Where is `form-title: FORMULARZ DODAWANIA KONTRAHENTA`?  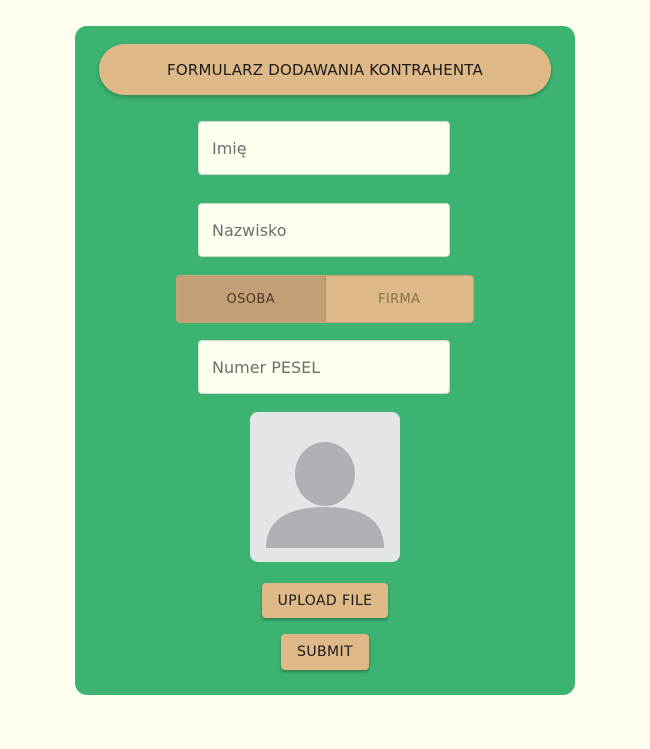
form-title: FORMULARZ DODAWANIA KONTRAHENTA is located at coordinates (325, 69).